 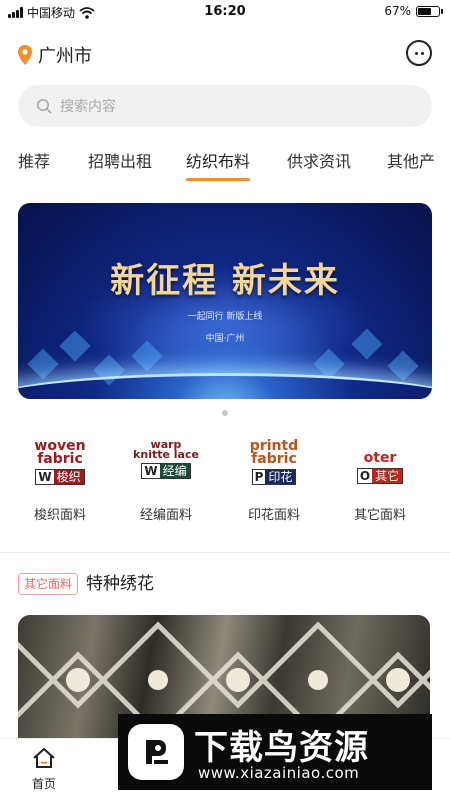 What do you see at coordinates (174, 471) in the screenshot?
I see `warp-knit-logo-zh: 经编` at bounding box center [174, 471].